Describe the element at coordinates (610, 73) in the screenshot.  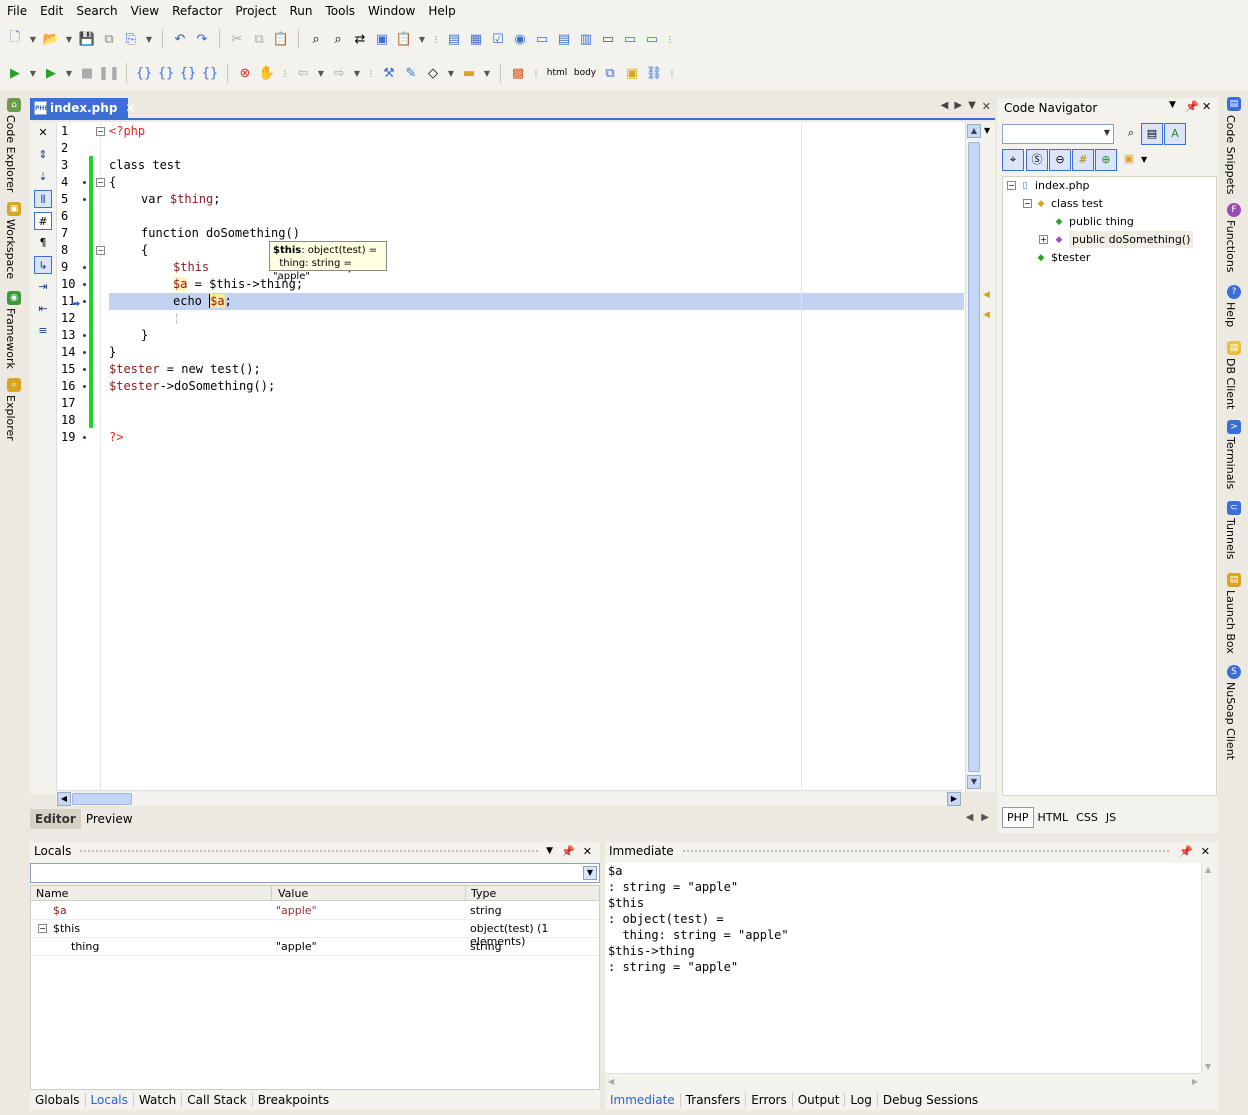
I see `copy-window-icon: ⧉` at that location.